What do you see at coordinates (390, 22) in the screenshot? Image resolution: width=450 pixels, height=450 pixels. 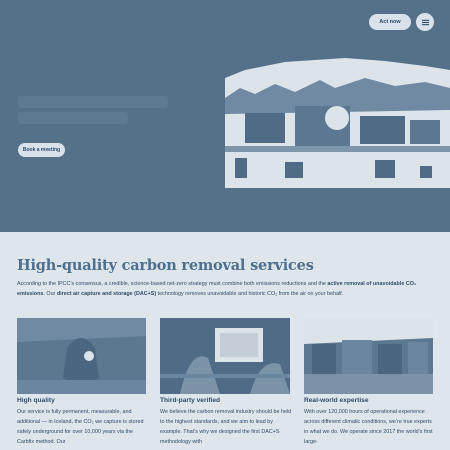 I see `act-now-button: Act now` at bounding box center [390, 22].